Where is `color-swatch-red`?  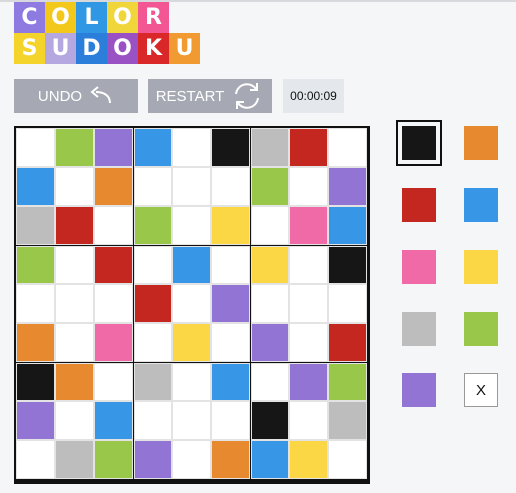
color-swatch-red is located at coordinates (419, 205).